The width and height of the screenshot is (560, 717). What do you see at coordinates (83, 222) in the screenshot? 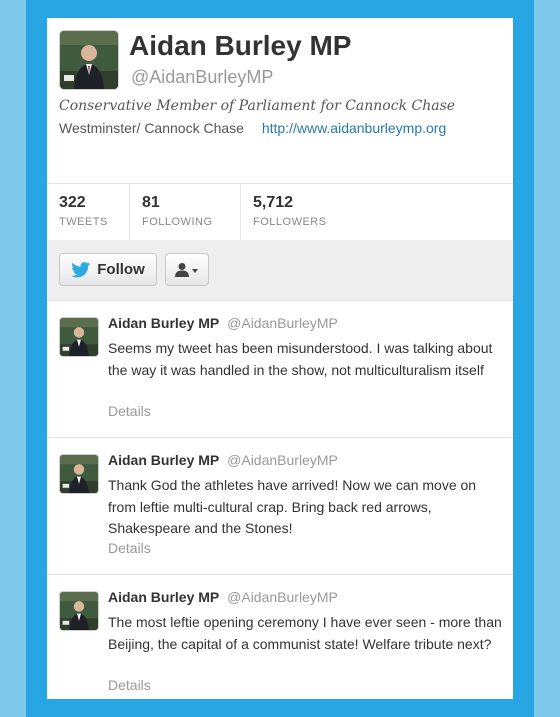
I see `stat-tweets-label: TWEETS` at bounding box center [83, 222].